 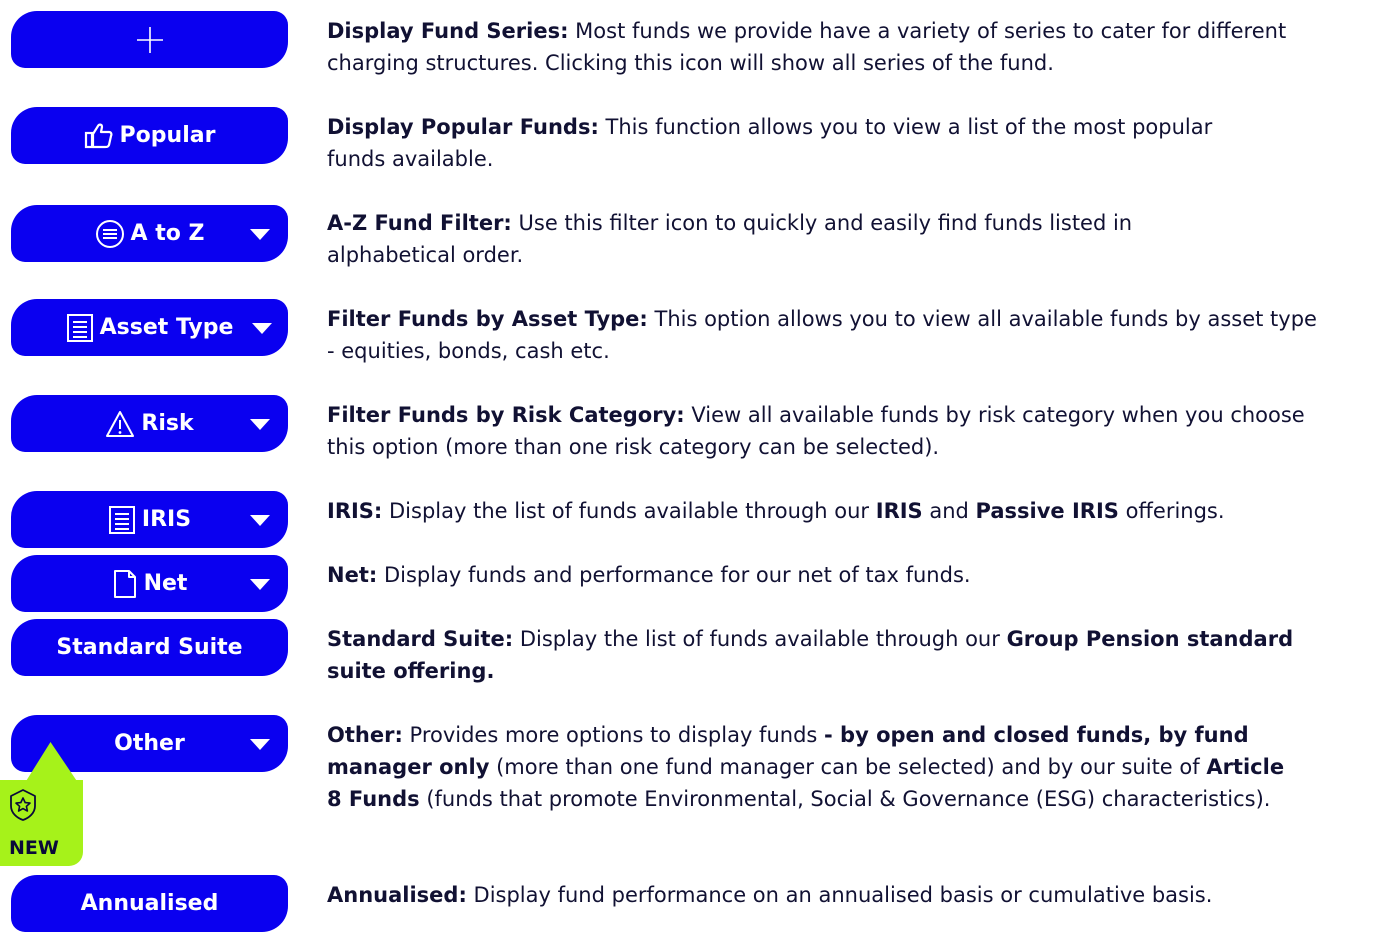 I want to click on net-filter-button: Net, so click(x=149, y=583).